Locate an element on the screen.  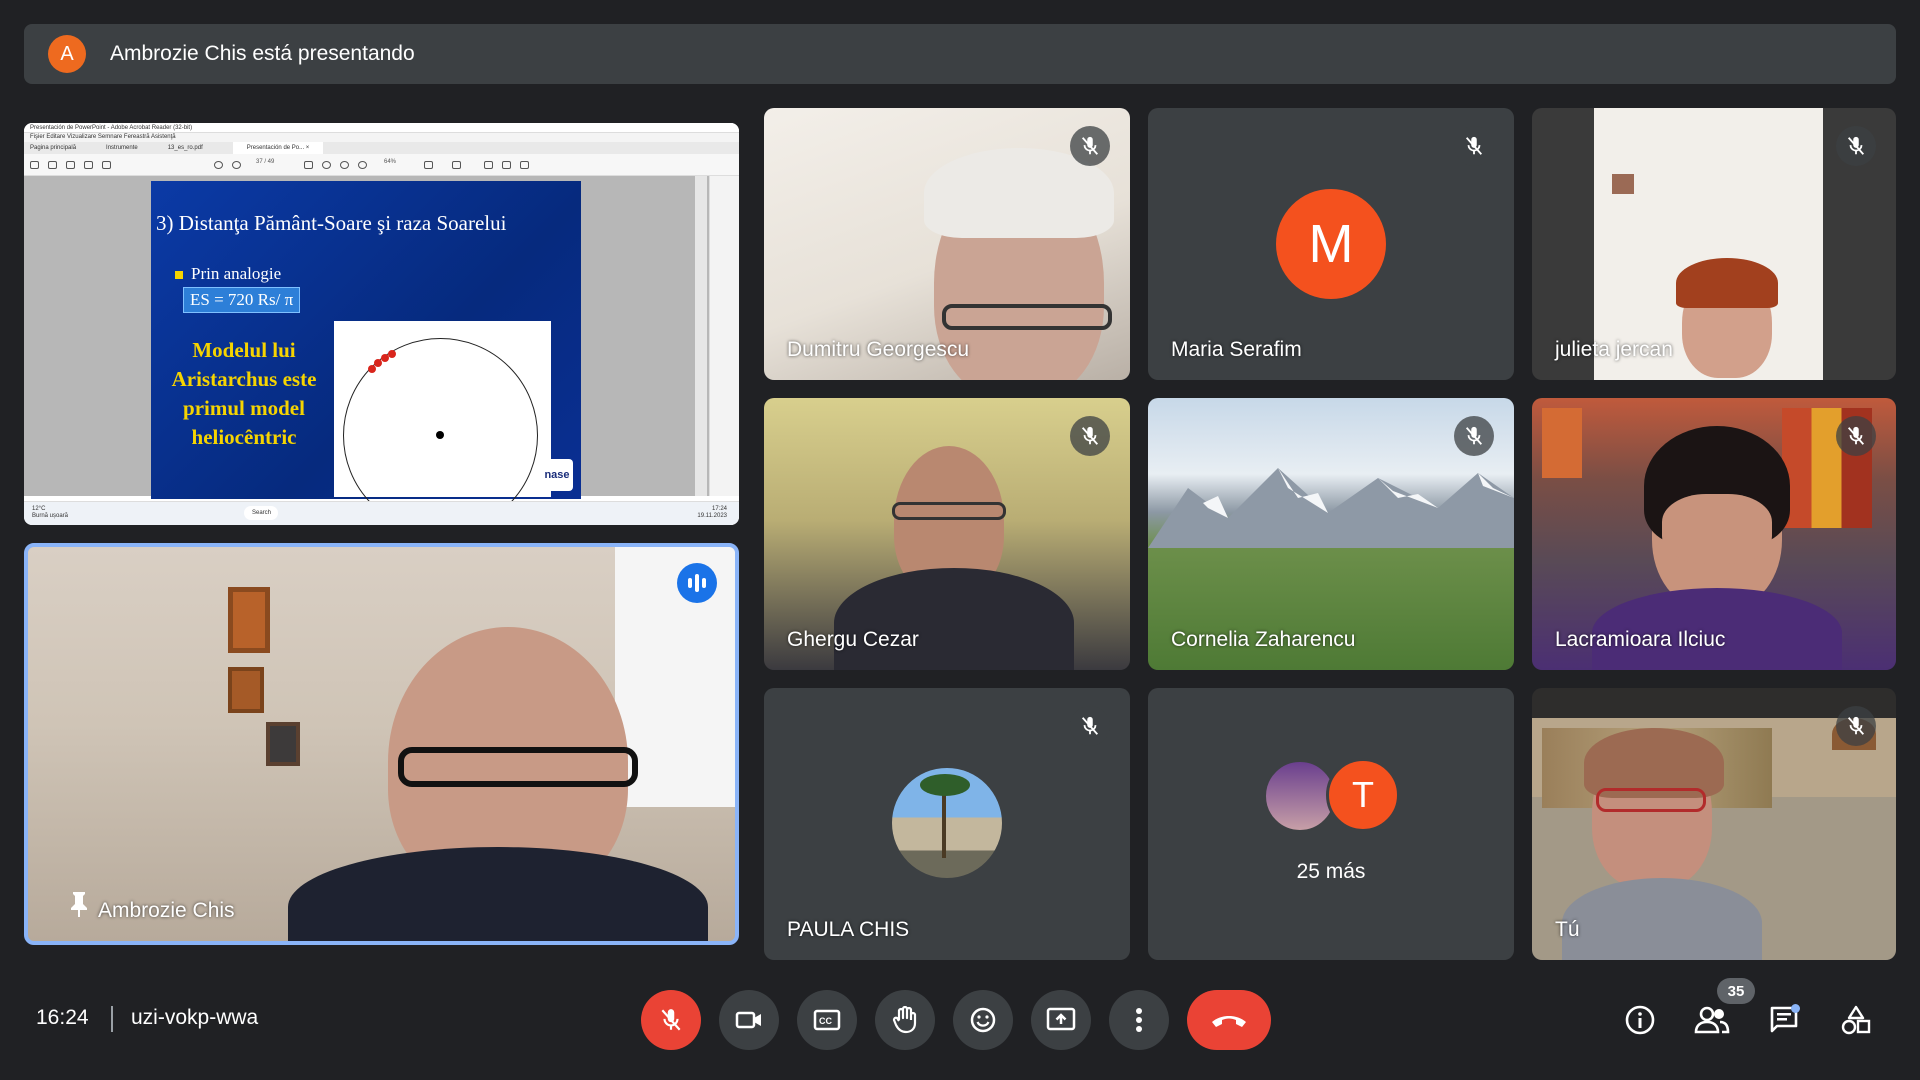
shared-toolbar: 37 / 49 64% is located at coordinates (381, 165).